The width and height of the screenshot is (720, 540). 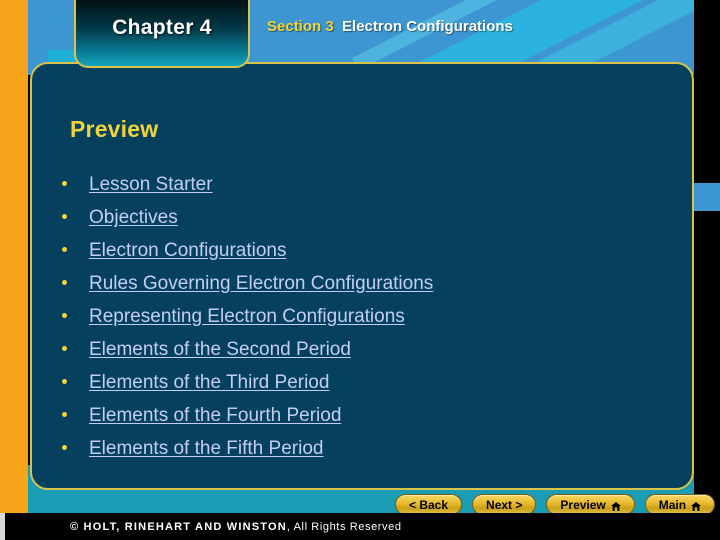 What do you see at coordinates (215, 416) in the screenshot?
I see `preview-link: Elements of the Fourth Period` at bounding box center [215, 416].